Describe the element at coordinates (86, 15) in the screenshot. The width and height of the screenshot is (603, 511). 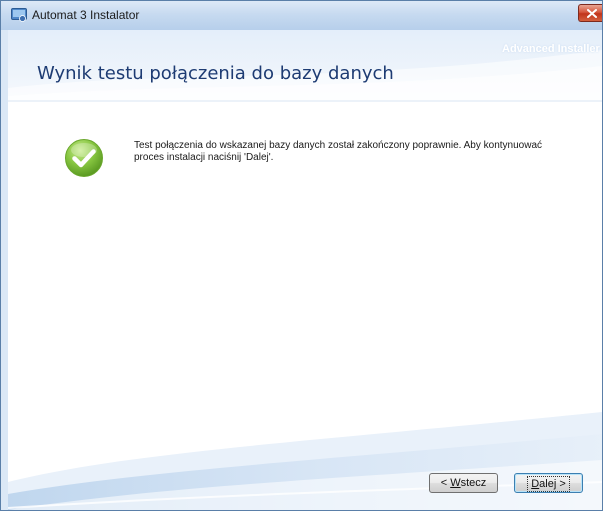
I see `window-title: Automat 3 Instalator` at that location.